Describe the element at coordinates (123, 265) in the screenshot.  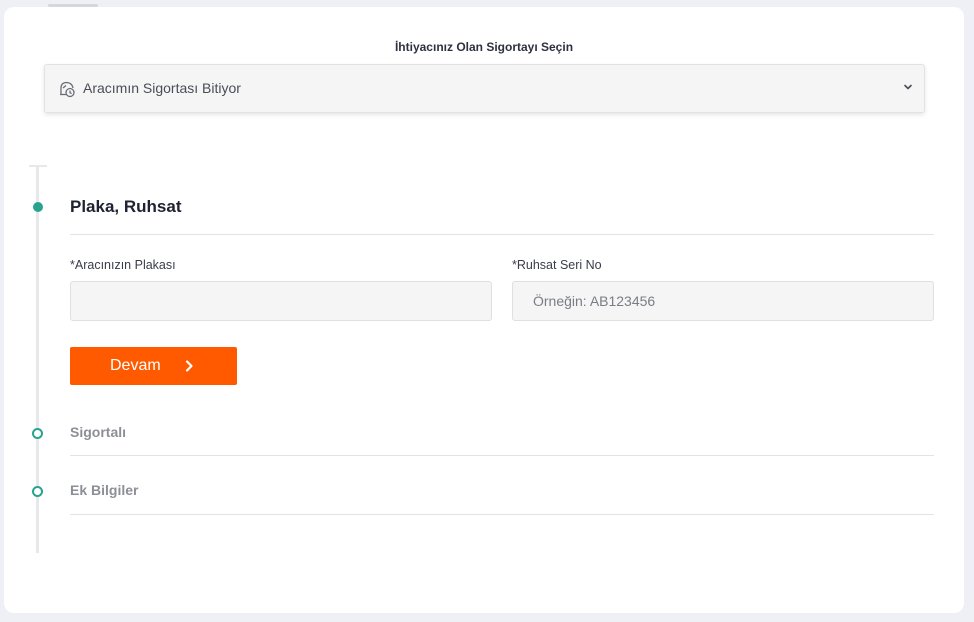
I see `plate-label: *Aracınızın Plakası` at that location.